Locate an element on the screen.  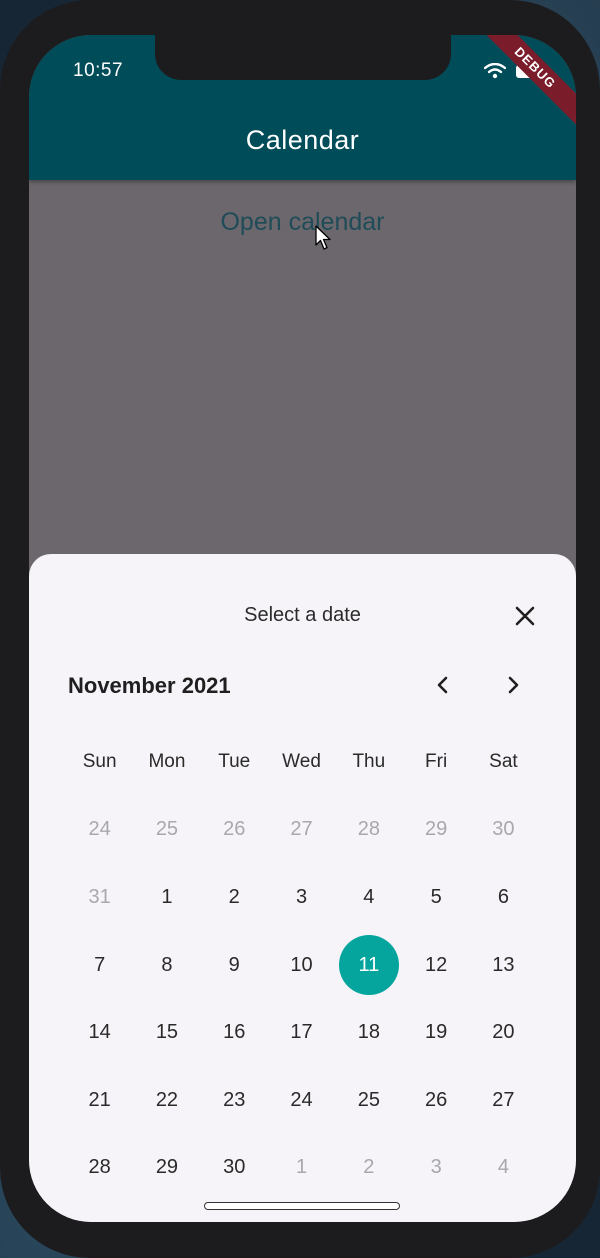
calendar-day: 19 is located at coordinates (435, 1032).